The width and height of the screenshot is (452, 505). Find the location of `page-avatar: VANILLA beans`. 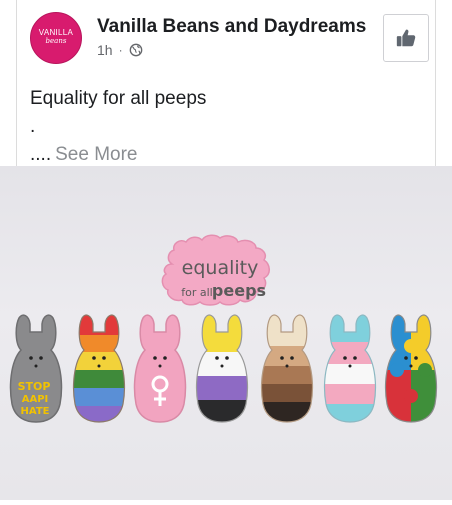

page-avatar: VANILLA beans is located at coordinates (56, 38).